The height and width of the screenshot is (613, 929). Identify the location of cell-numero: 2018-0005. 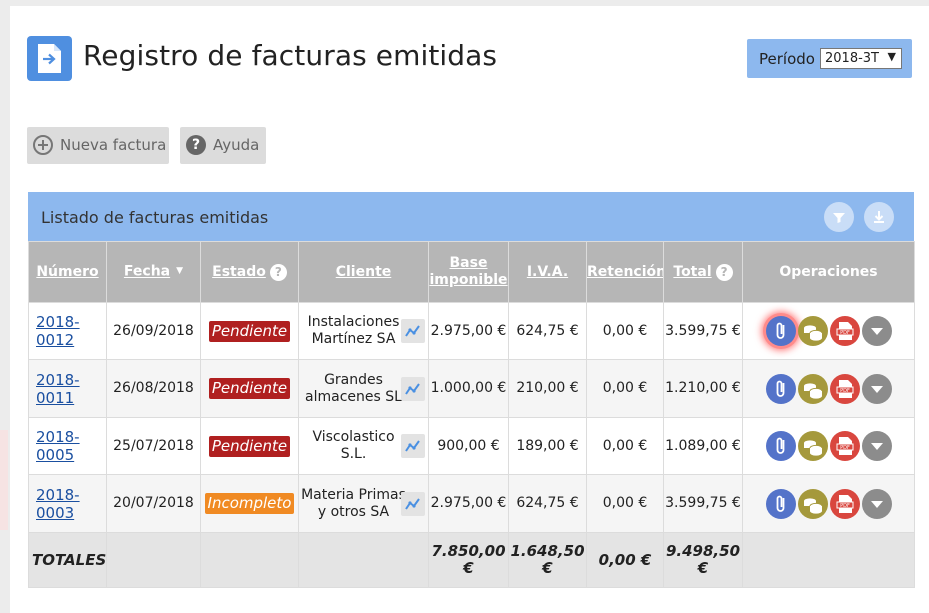
(67, 446).